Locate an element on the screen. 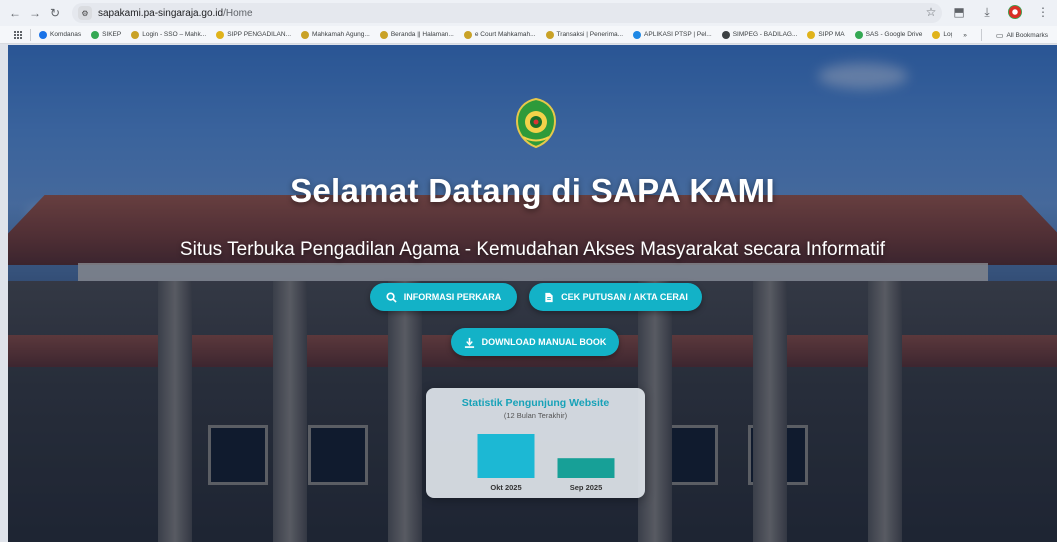 The image size is (1057, 542). profile-avatar is located at coordinates (1015, 12).